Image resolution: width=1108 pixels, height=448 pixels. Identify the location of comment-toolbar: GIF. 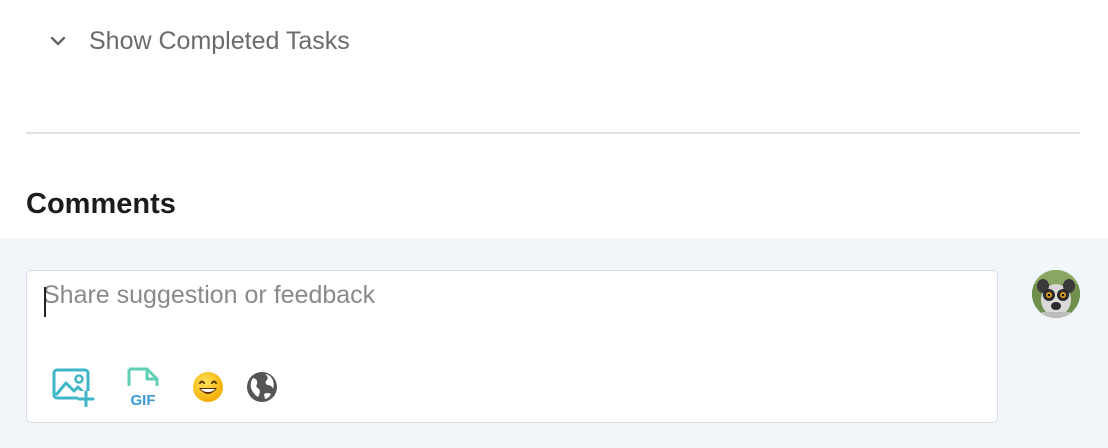
(165, 387).